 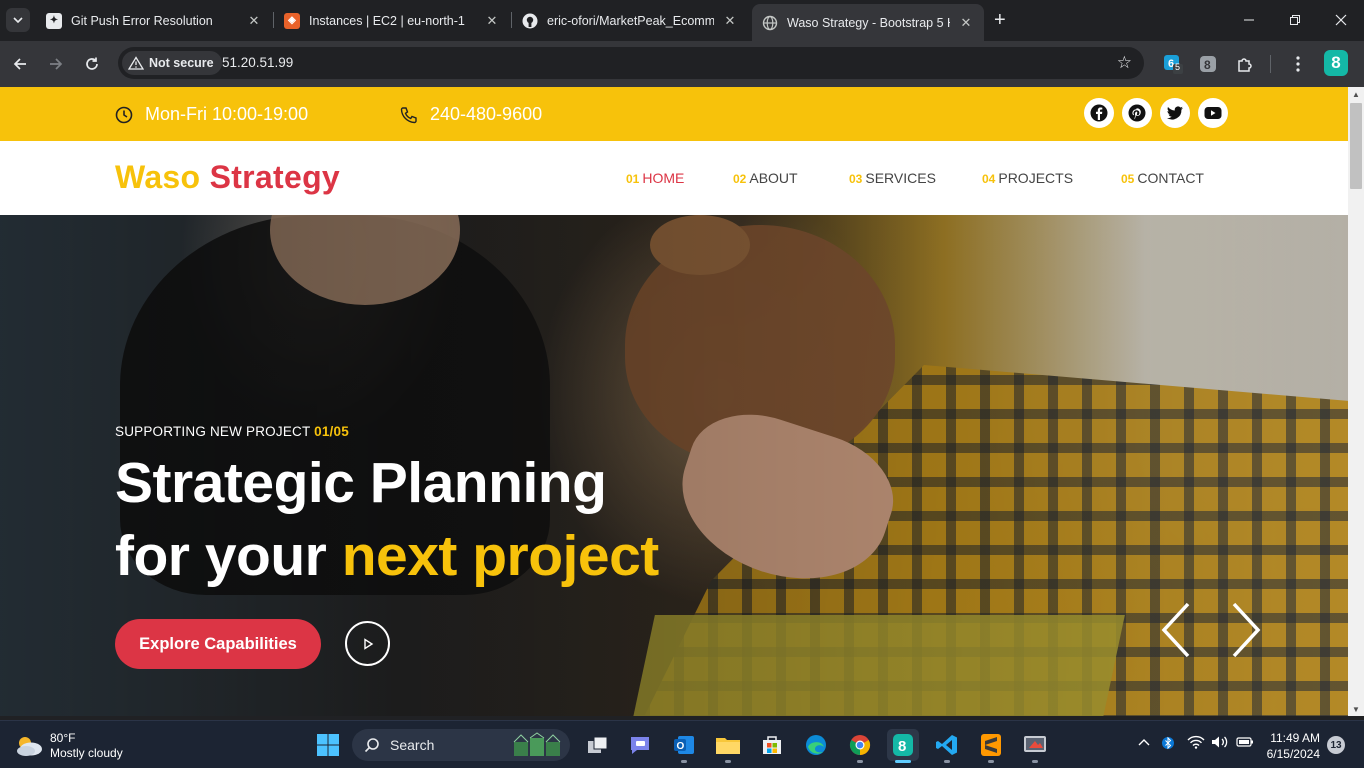 What do you see at coordinates (29, 746) in the screenshot?
I see `cloudy-weather-icon` at bounding box center [29, 746].